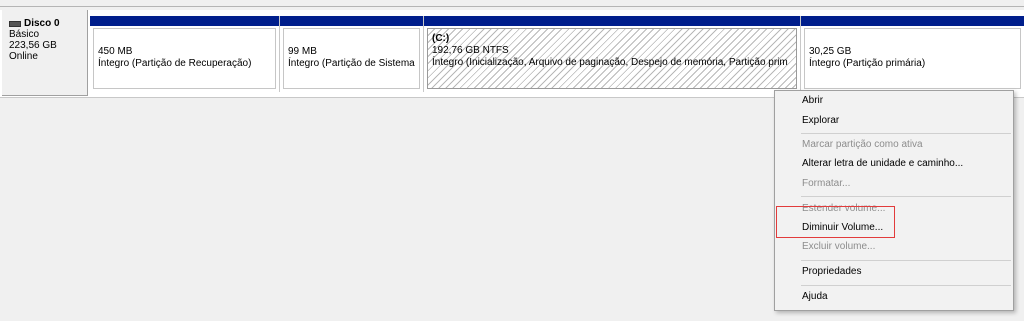  Describe the element at coordinates (351, 63) in the screenshot. I see `partition-status: Íntegro (Partição de Sistema` at that location.